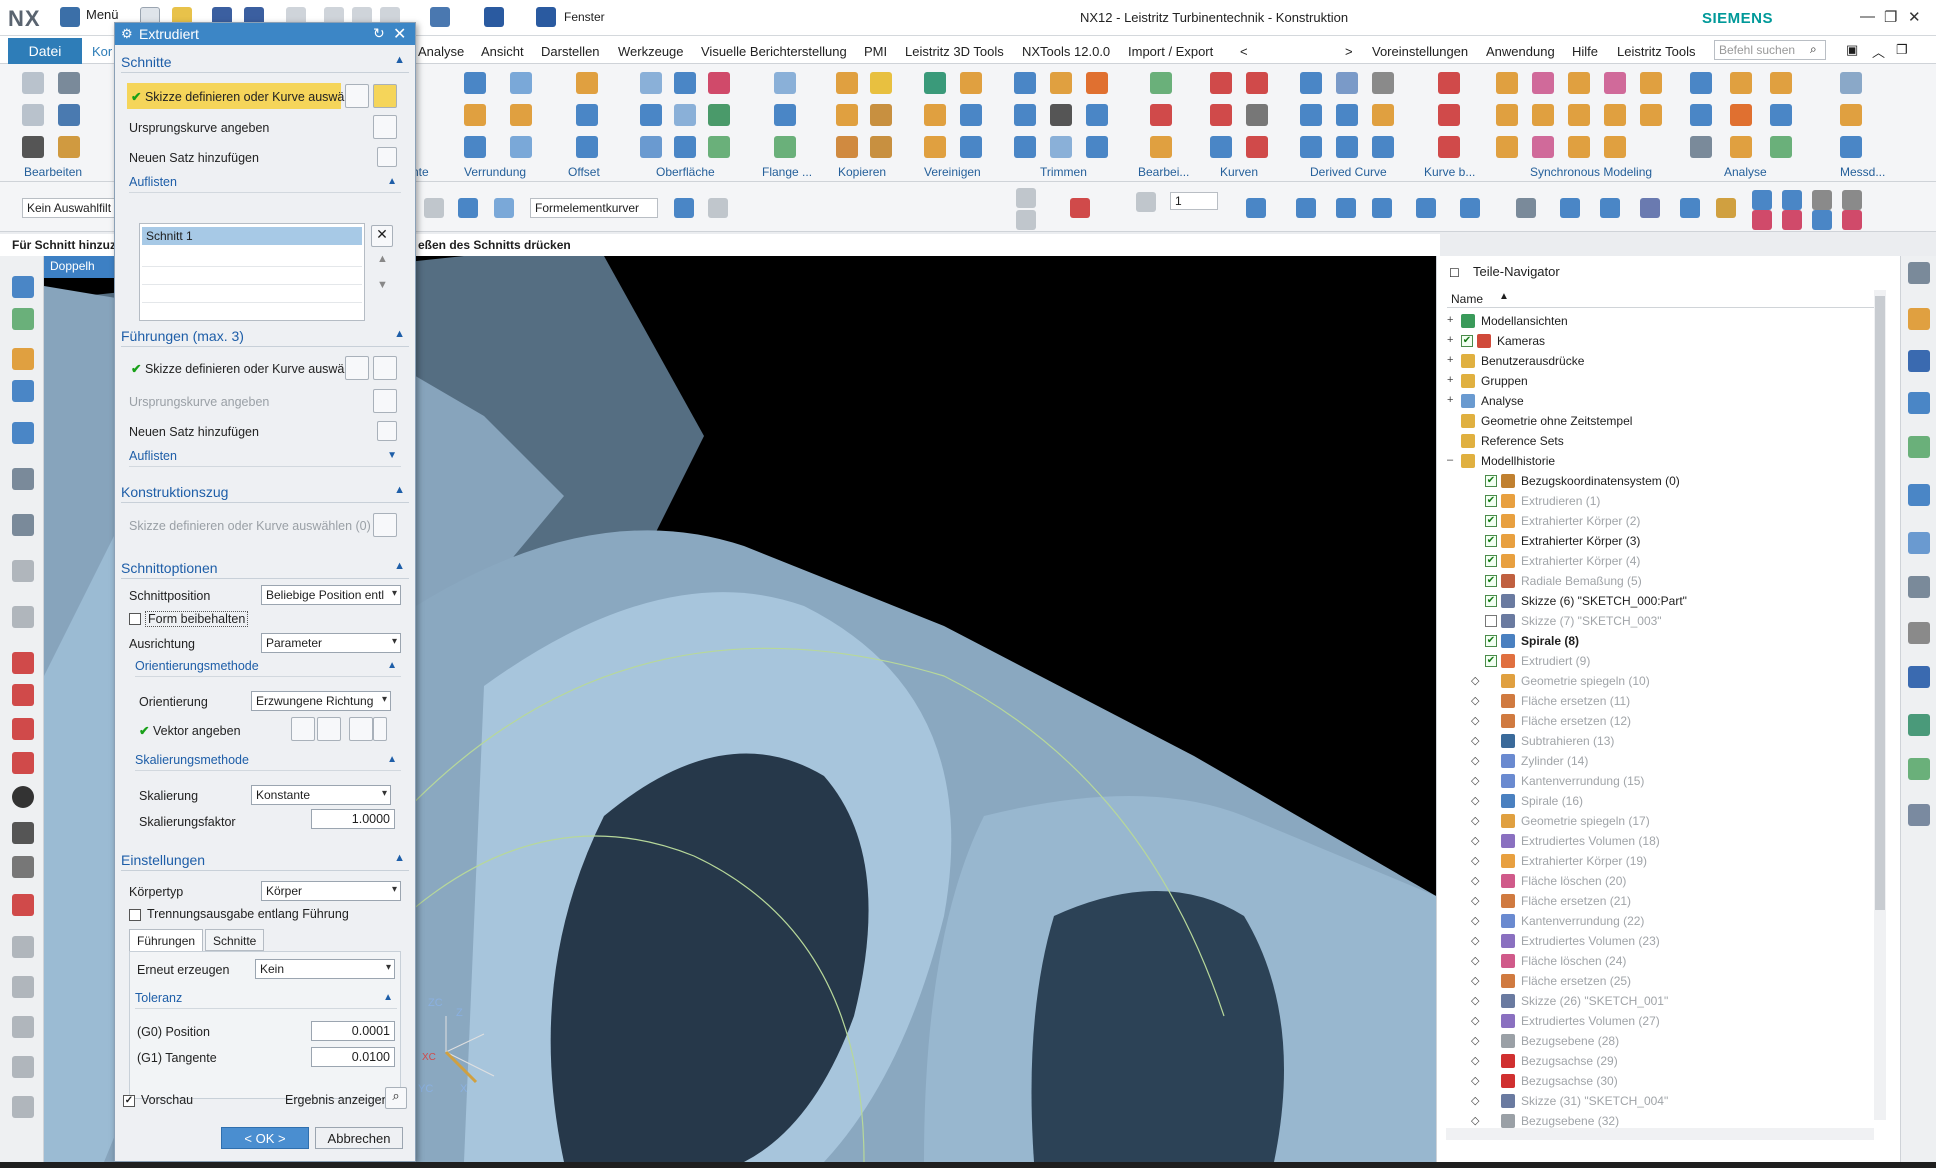 The width and height of the screenshot is (1936, 1168). I want to click on flange-icon, so click(785, 83).